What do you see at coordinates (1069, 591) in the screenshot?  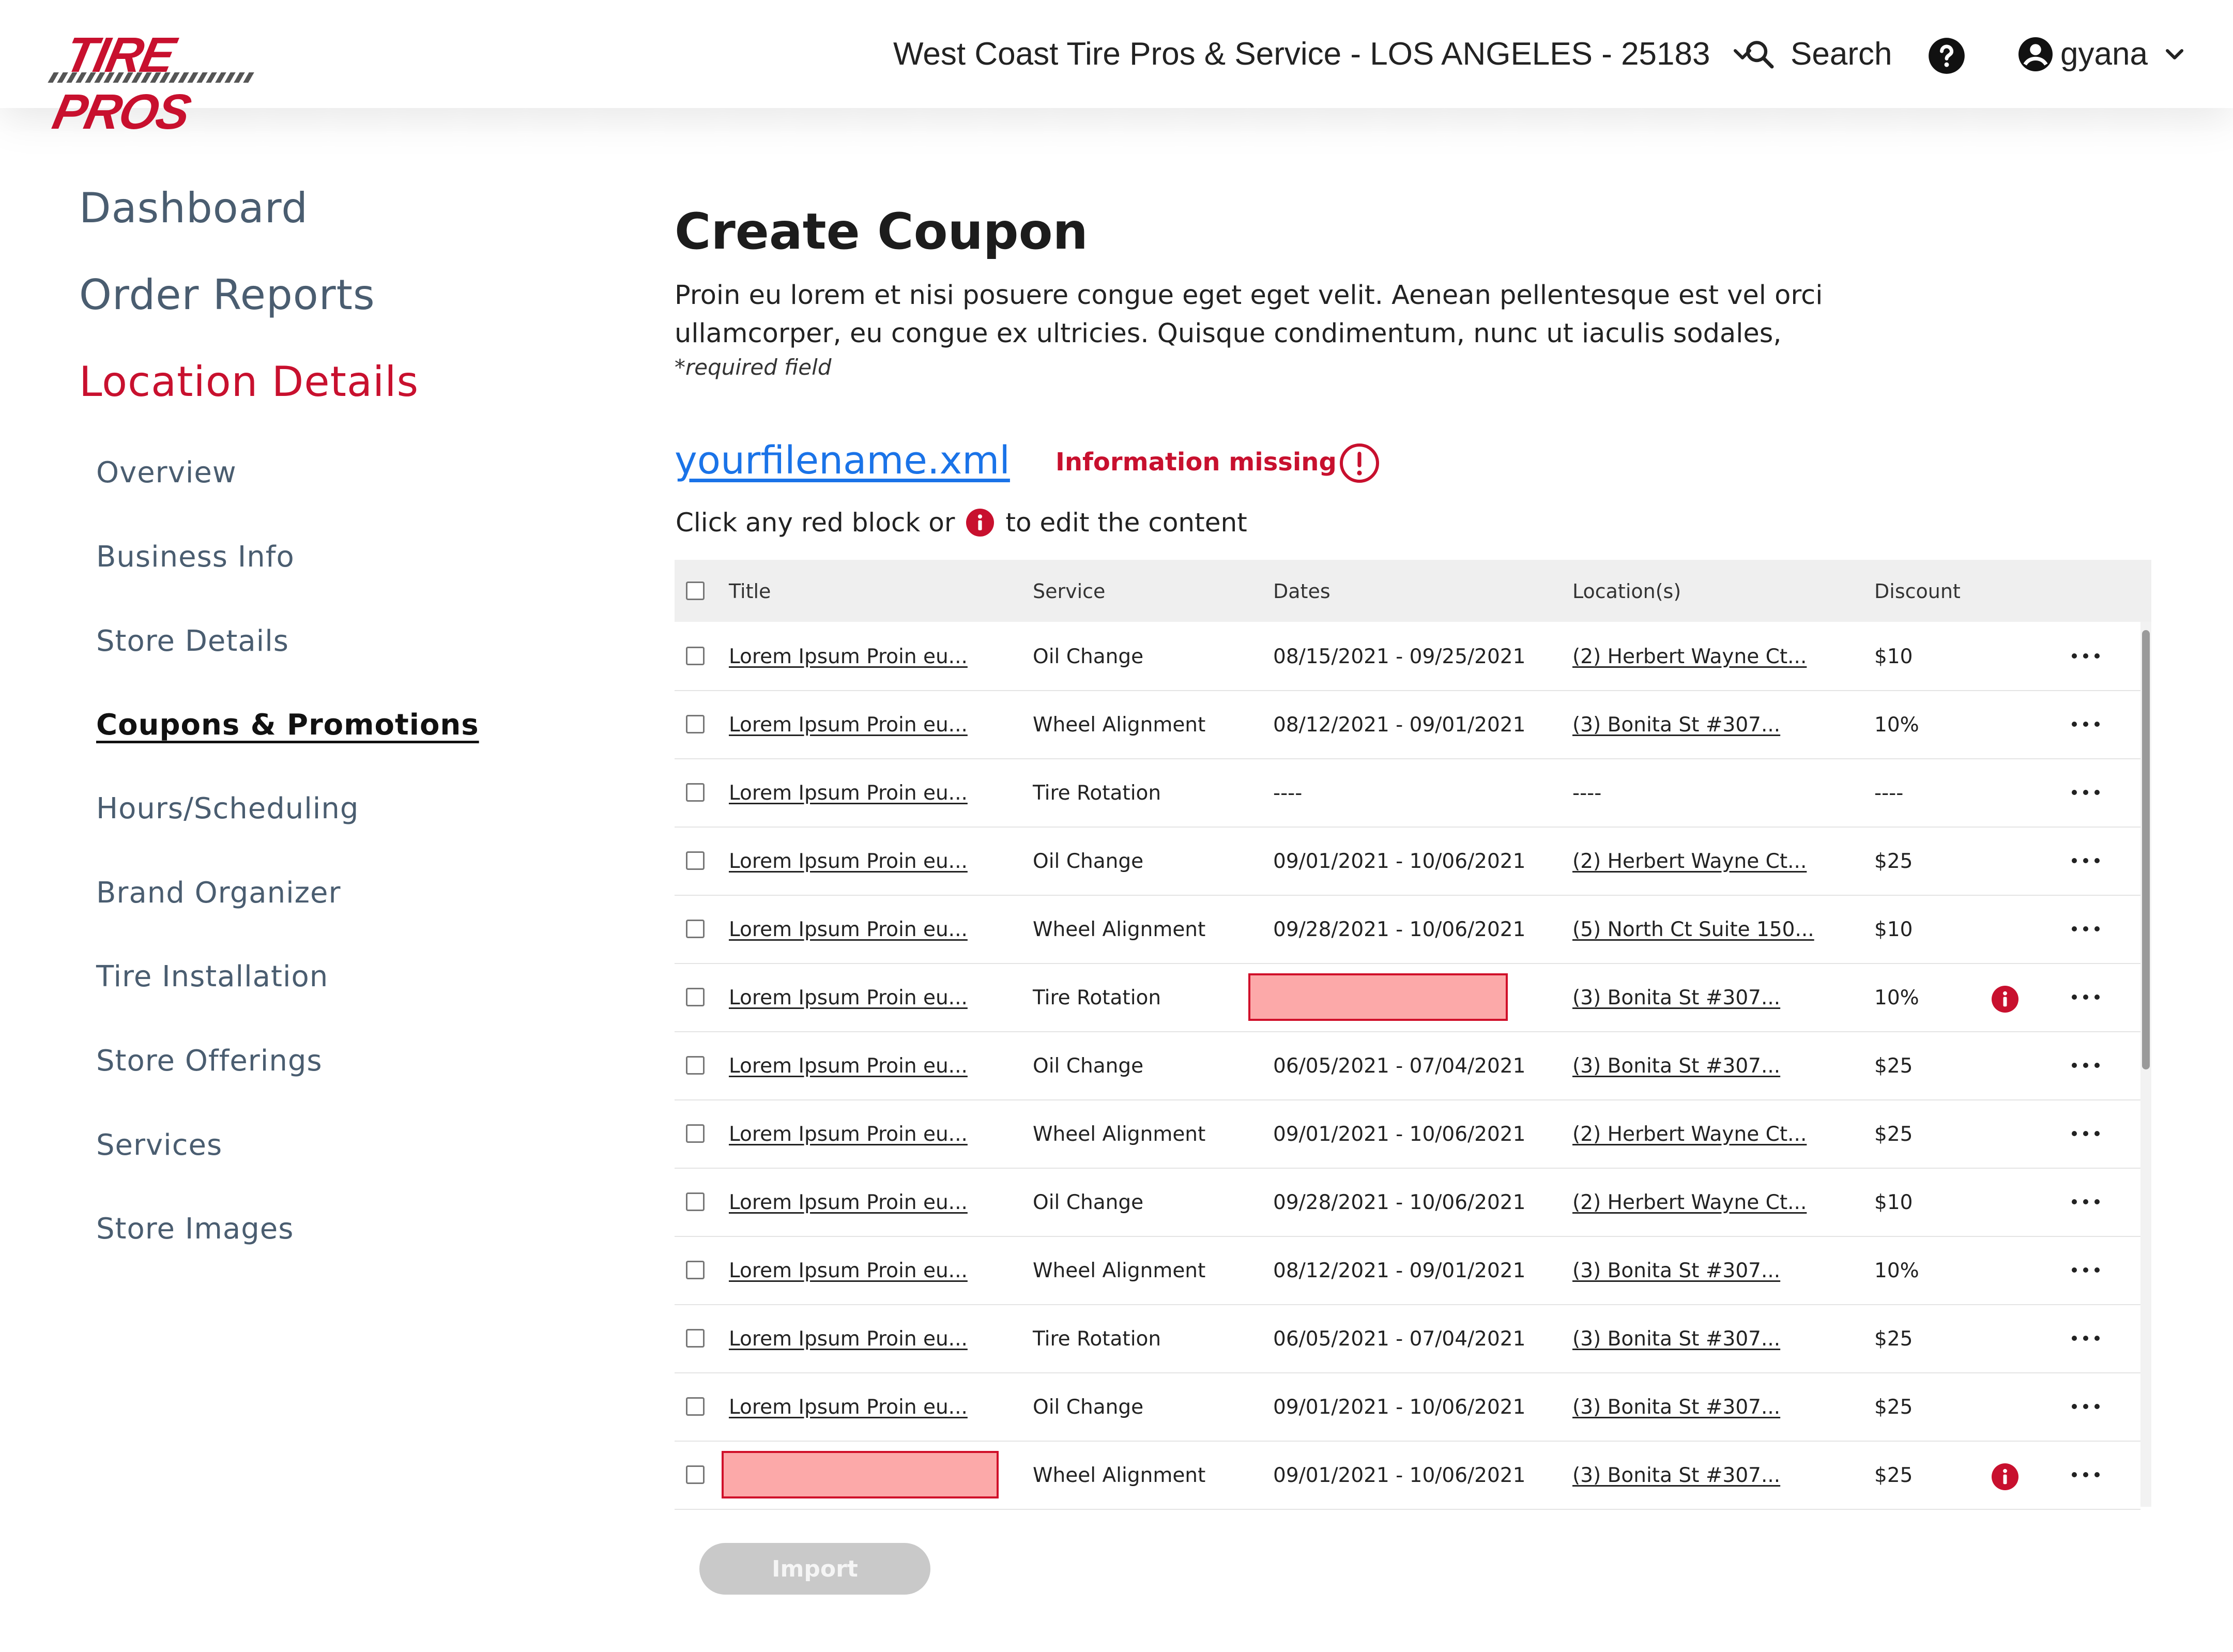 I see `column-header-service: Service` at bounding box center [1069, 591].